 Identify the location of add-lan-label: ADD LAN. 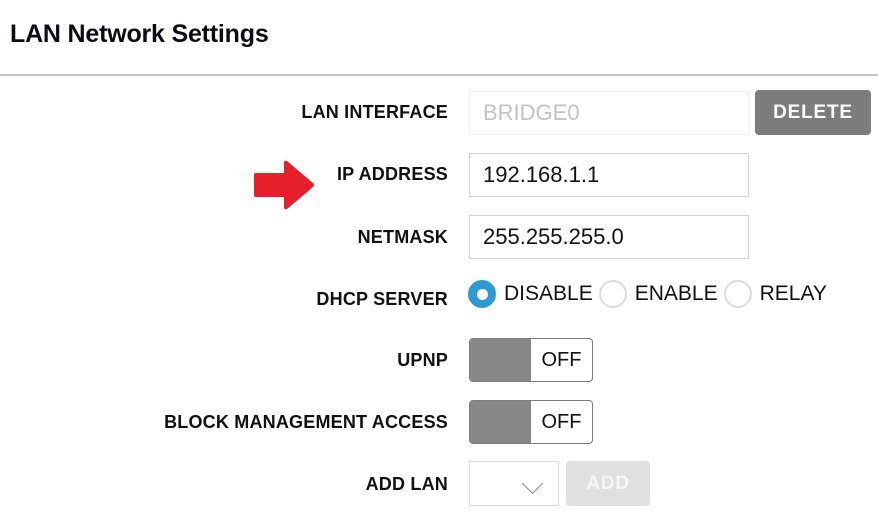
(406, 484).